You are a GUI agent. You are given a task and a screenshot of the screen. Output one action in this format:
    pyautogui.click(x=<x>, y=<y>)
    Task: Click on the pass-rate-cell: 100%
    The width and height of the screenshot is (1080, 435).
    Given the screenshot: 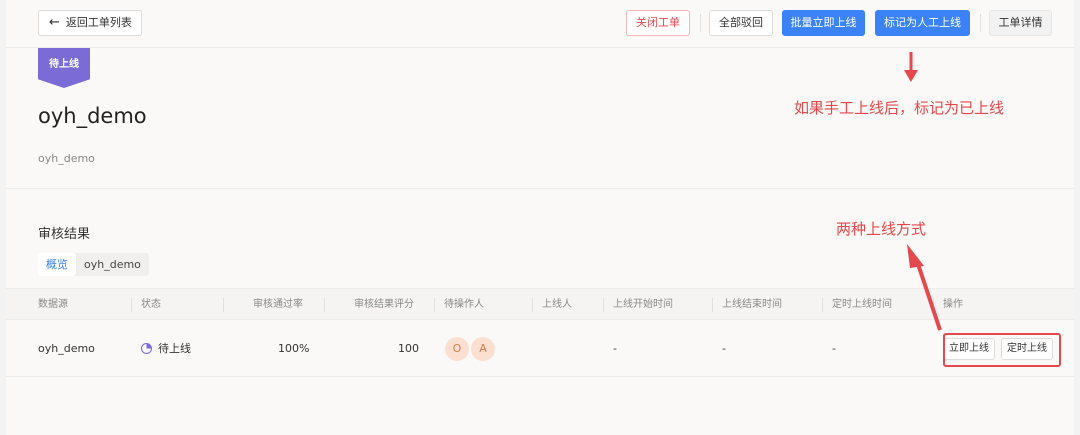 What is the action you would take?
    pyautogui.click(x=294, y=348)
    